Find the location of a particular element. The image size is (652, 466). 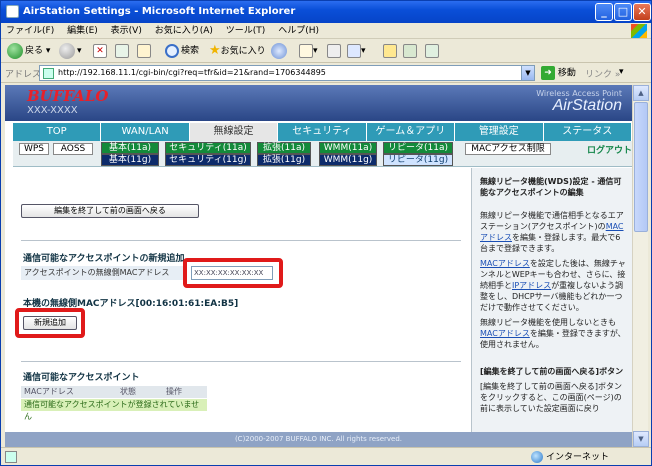

access-point-table: MACアドレス 状態 操作 通信可能なアクセスポイントが登録されていません is located at coordinates (114, 403).